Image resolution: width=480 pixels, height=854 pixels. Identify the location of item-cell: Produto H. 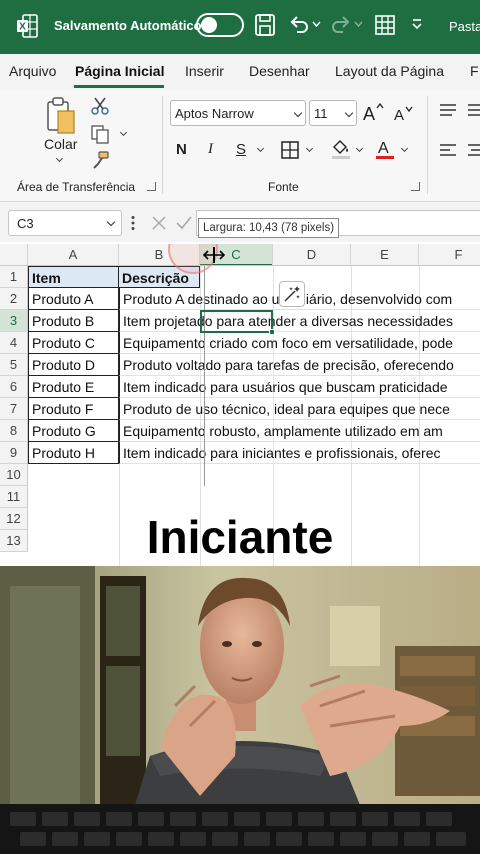
(73, 453).